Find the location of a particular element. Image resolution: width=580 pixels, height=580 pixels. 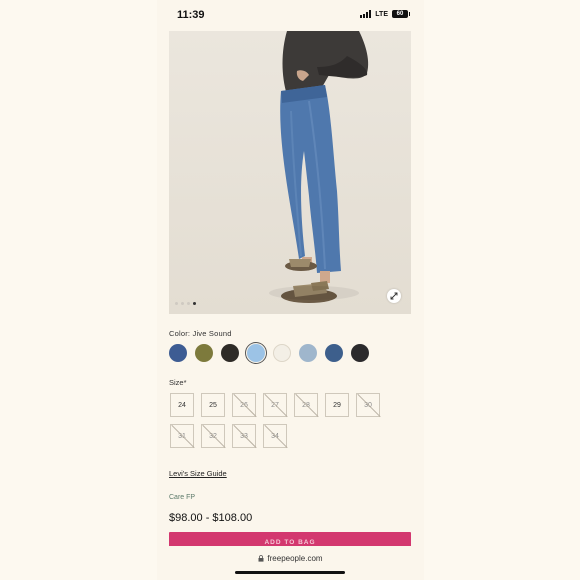

pale-blue-swatch is located at coordinates (308, 353).